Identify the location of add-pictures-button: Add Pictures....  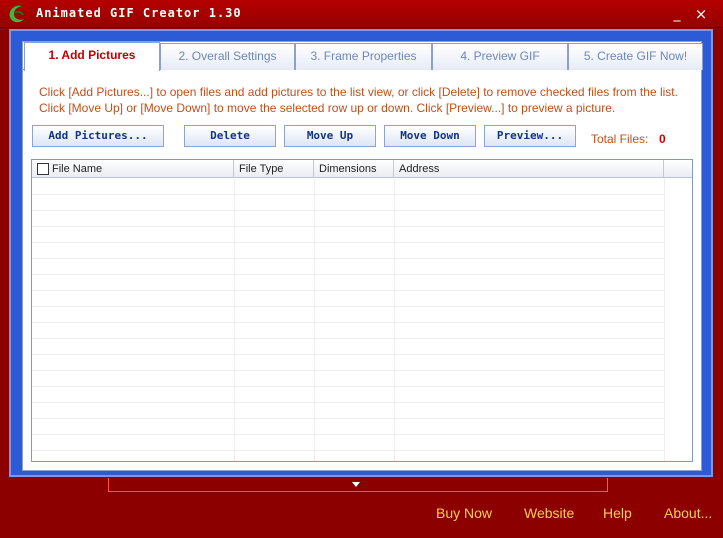
(98, 136).